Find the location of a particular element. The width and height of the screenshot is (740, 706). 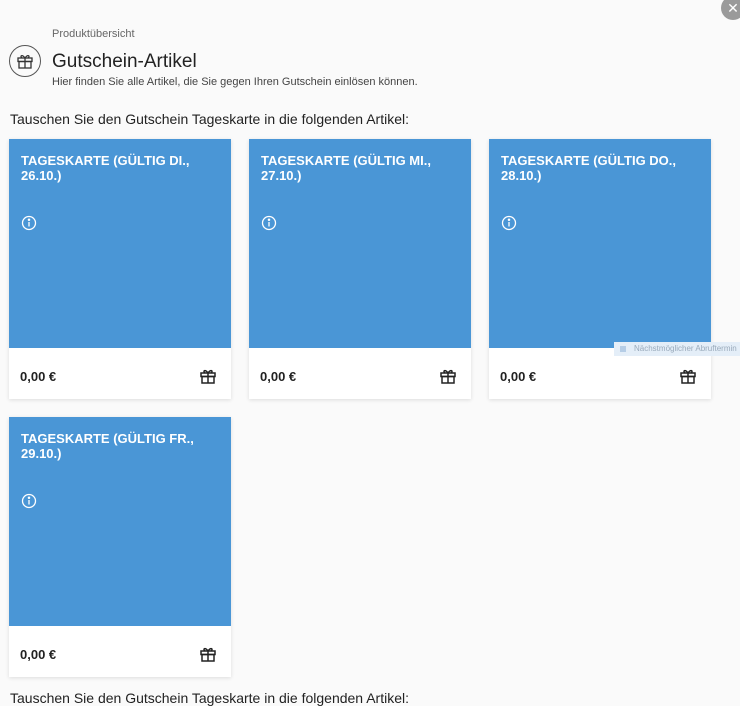

tooltip-text: Nächstmöglicher Abruftermin is located at coordinates (685, 348).